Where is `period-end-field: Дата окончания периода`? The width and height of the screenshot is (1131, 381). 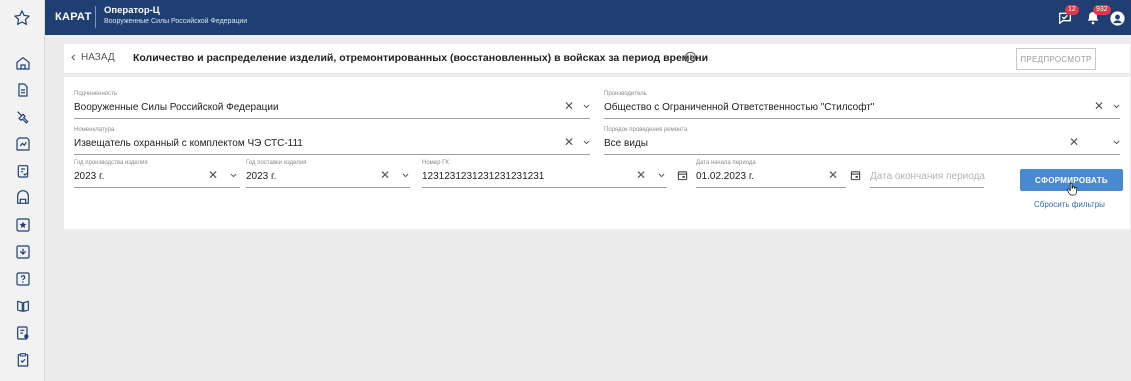 period-end-field: Дата окончания периода is located at coordinates (927, 174).